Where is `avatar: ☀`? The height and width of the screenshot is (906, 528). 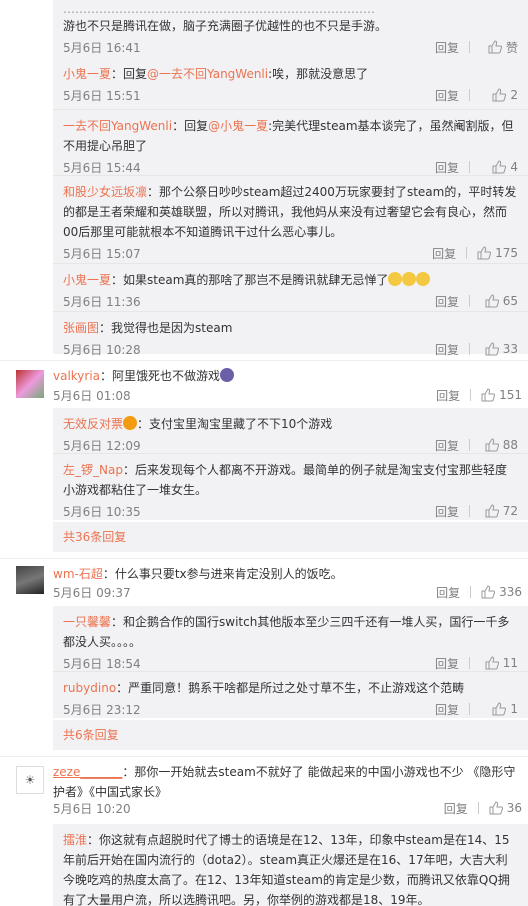 avatar: ☀ is located at coordinates (30, 780).